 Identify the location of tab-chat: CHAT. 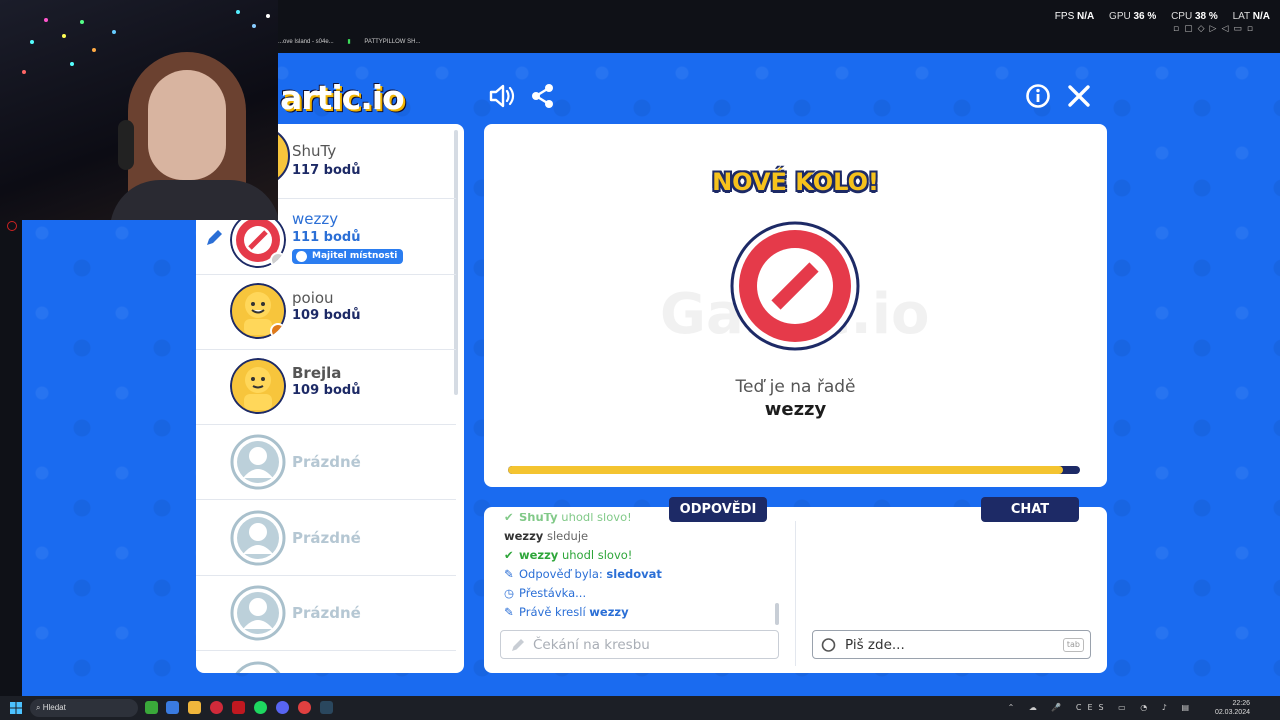
(1030, 509).